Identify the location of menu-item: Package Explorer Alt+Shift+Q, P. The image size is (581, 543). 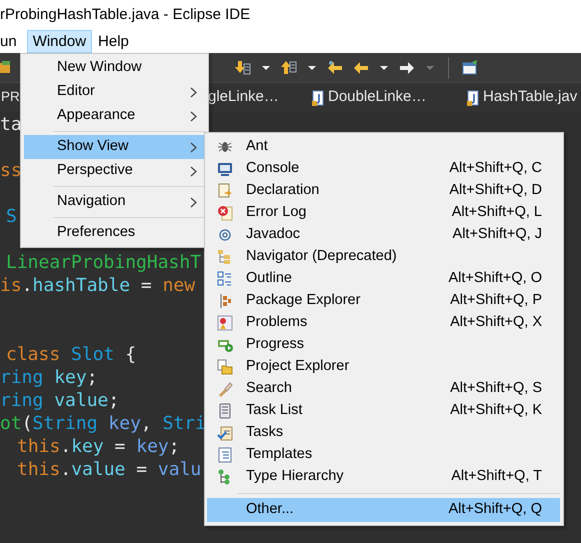
(383, 301).